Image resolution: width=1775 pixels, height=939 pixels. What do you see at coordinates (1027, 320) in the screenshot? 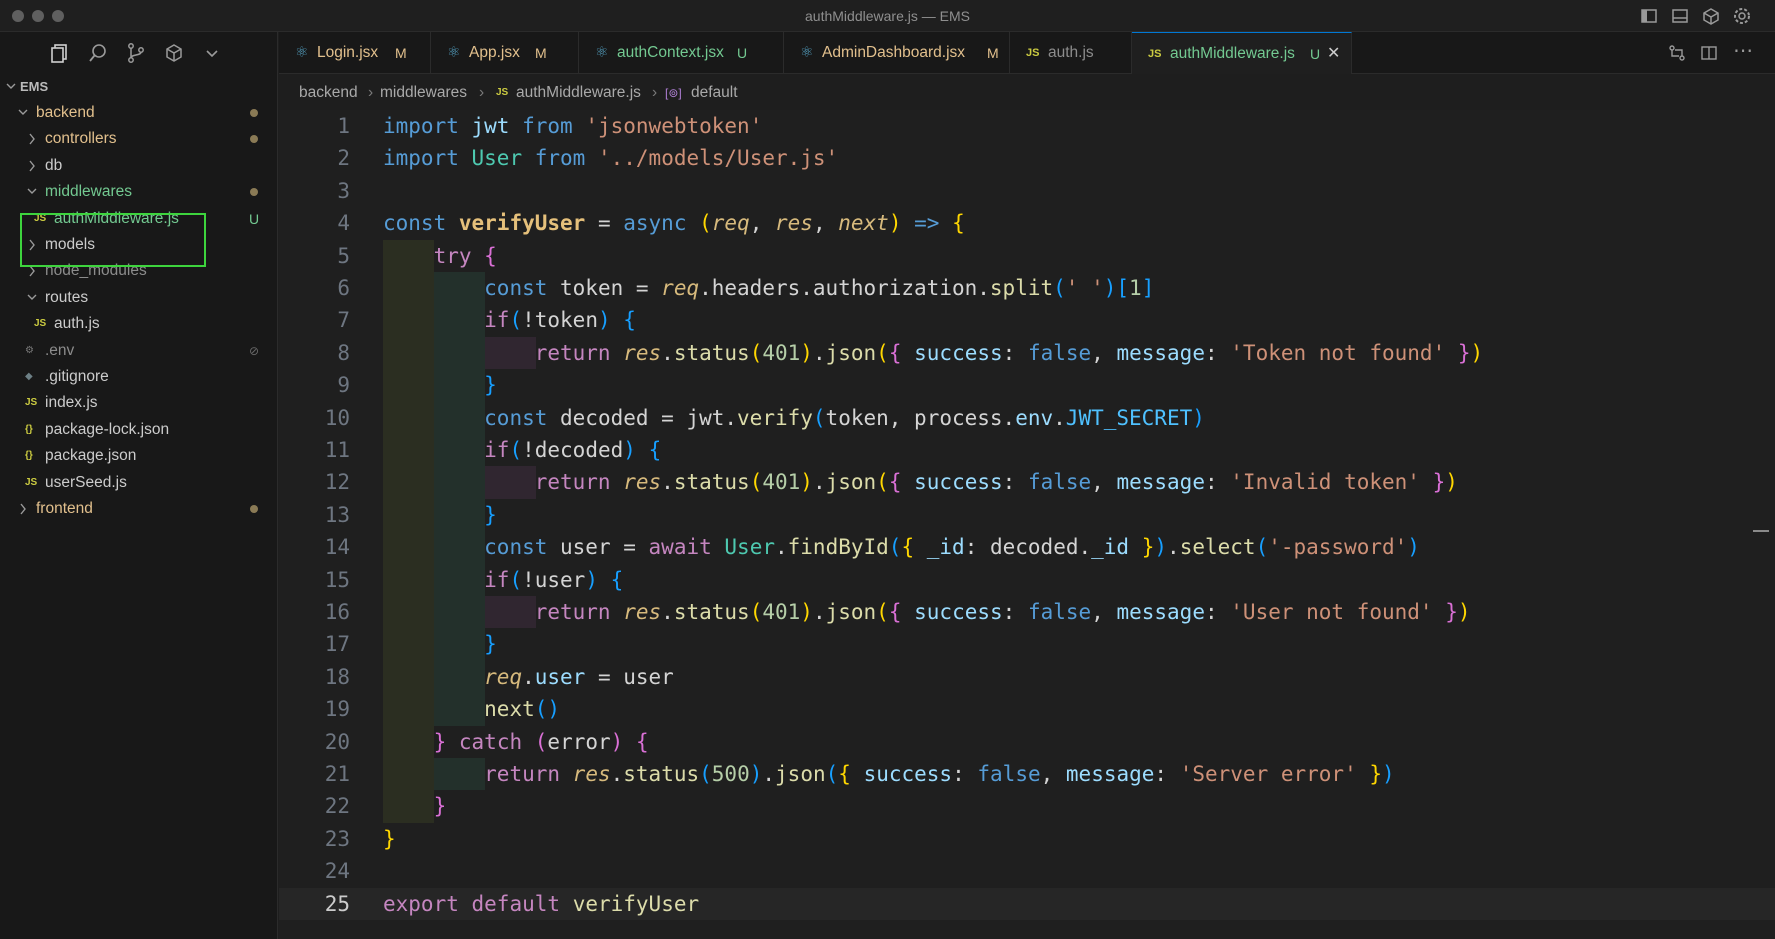
I see `code-line: 7 if(!token) {` at bounding box center [1027, 320].